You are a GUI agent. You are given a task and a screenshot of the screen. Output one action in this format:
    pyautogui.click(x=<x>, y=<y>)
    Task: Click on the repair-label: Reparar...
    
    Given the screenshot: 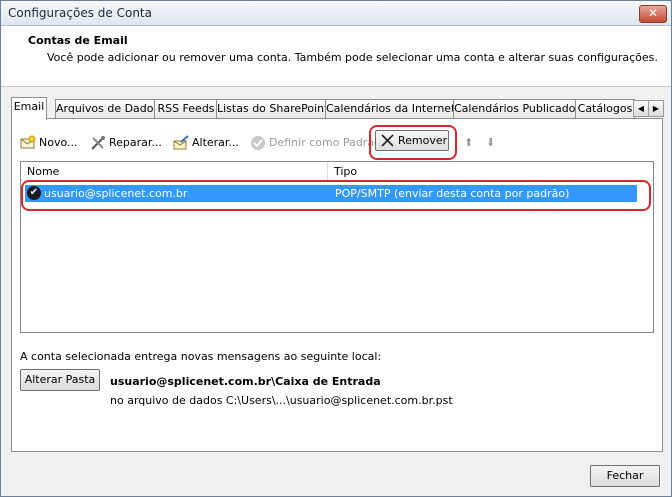 What is the action you would take?
    pyautogui.click(x=135, y=142)
    